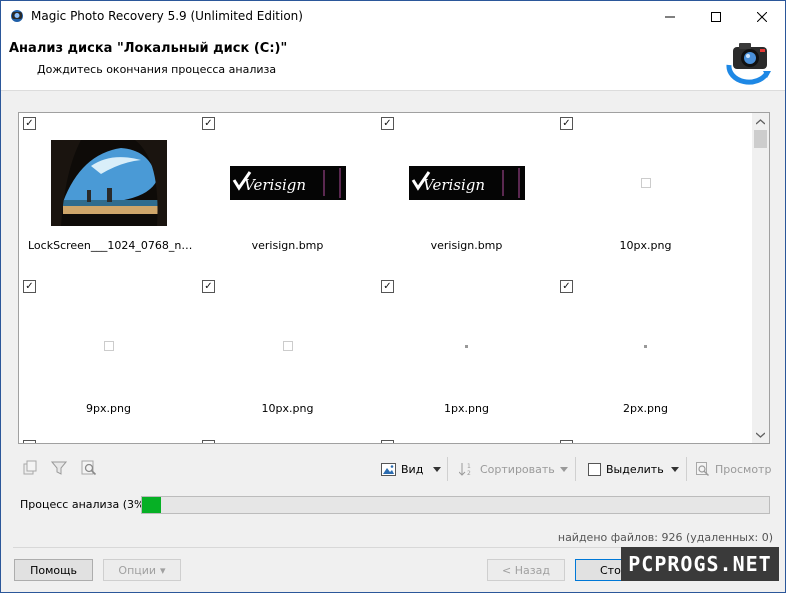 The height and width of the screenshot is (593, 786). Describe the element at coordinates (148, 48) in the screenshot. I see `page-title: Анализ диска "Локальный диск (C:)"` at that location.